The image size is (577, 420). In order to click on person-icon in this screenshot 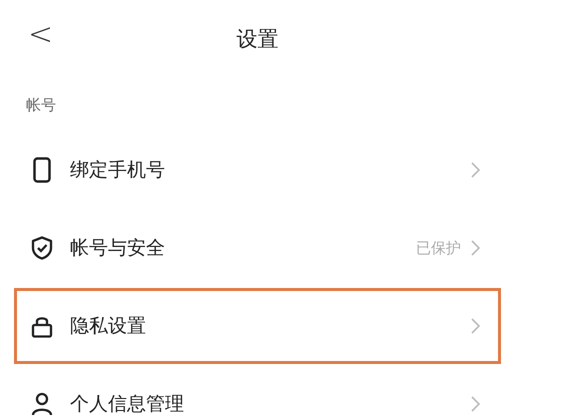, I will do `click(42, 404)`.